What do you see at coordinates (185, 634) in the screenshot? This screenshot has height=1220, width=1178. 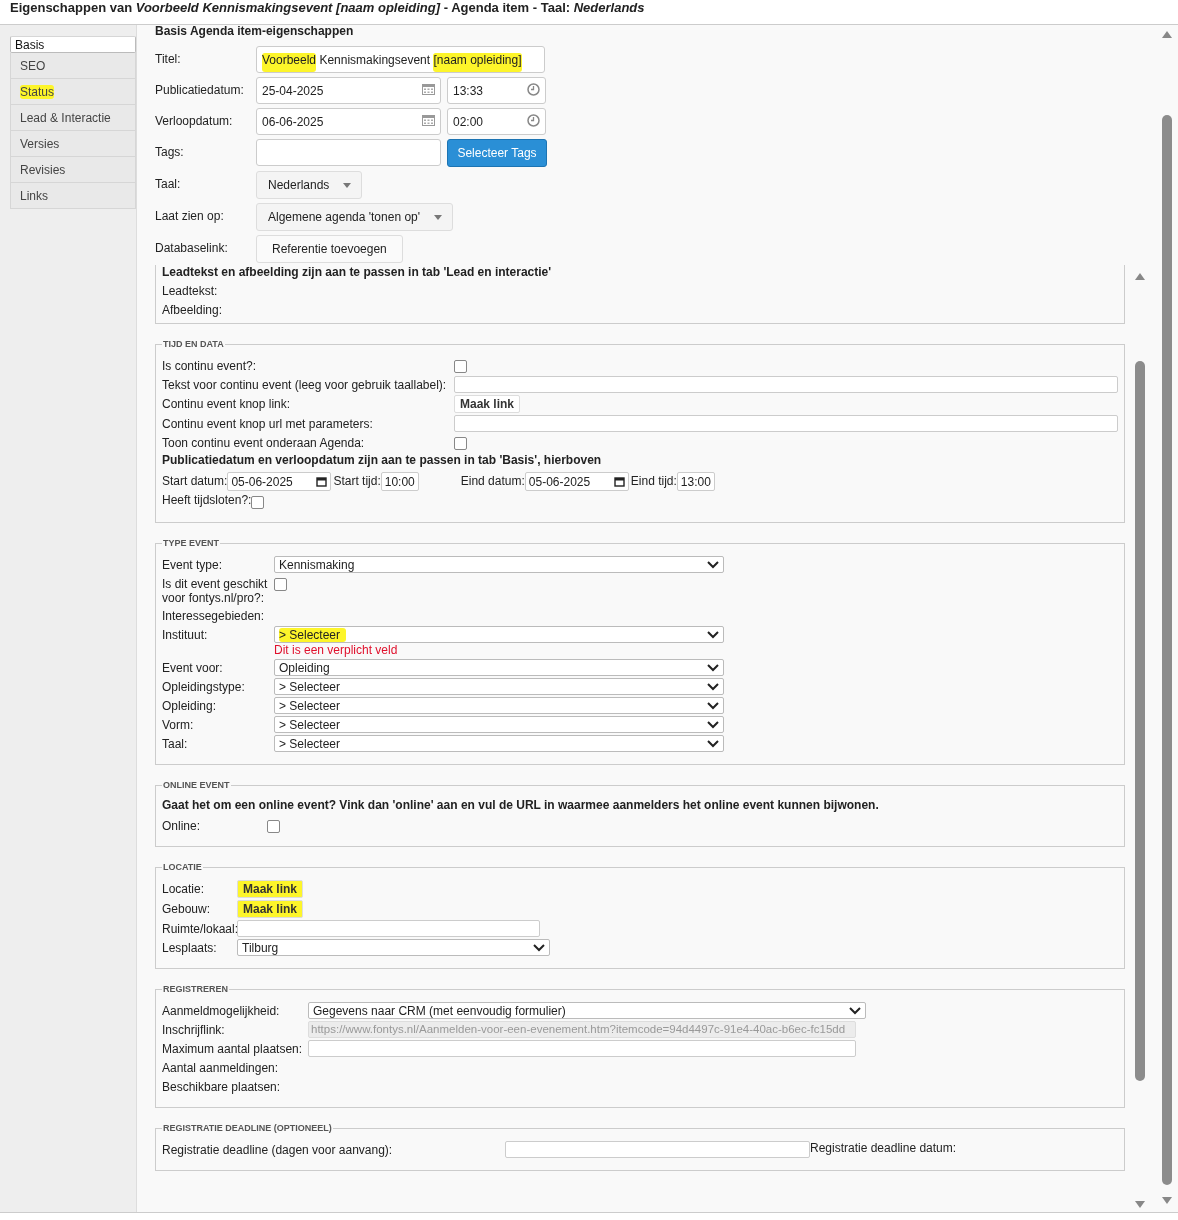 I see `field-label: Instituut:` at bounding box center [185, 634].